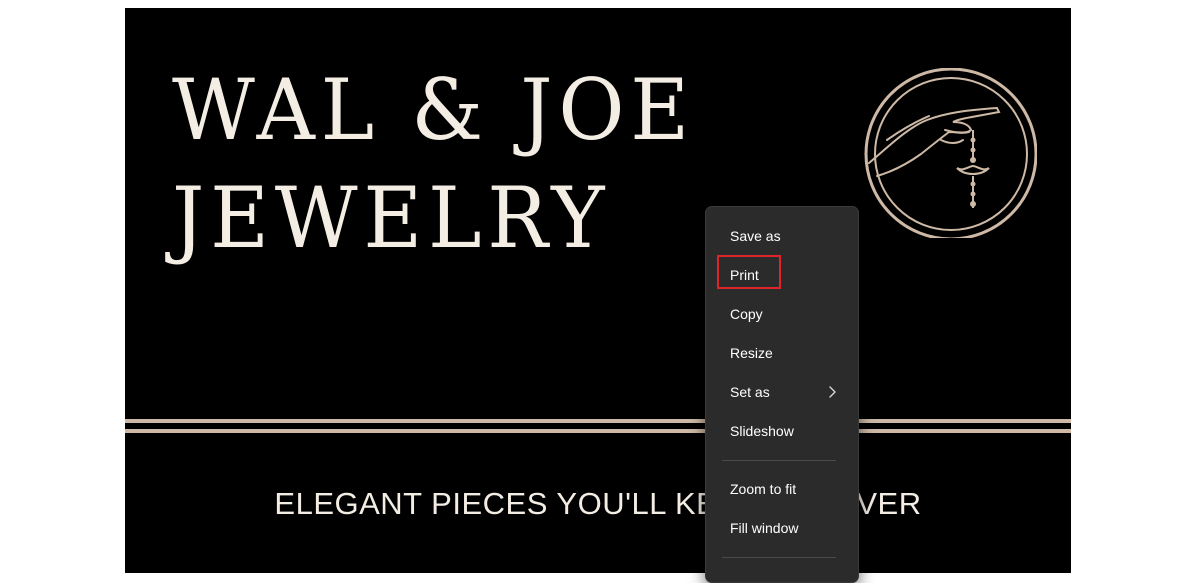 This screenshot has width=1200, height=583. Describe the element at coordinates (755, 236) in the screenshot. I see `menu-item-label: Save as` at that location.